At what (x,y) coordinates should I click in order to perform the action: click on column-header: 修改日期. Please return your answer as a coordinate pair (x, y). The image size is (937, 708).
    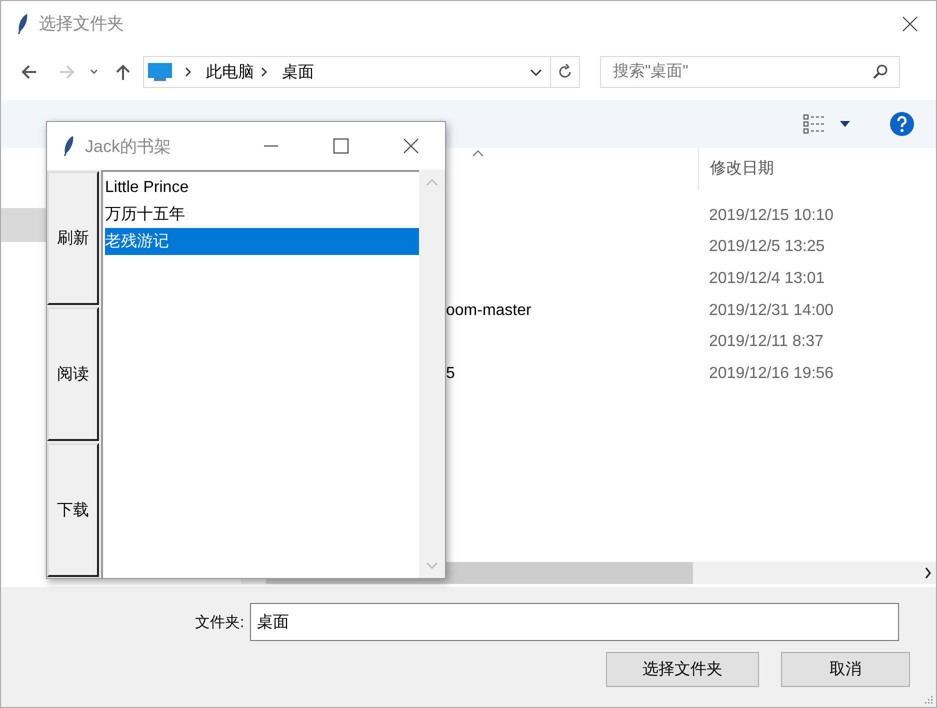
    Looking at the image, I should click on (736, 169).